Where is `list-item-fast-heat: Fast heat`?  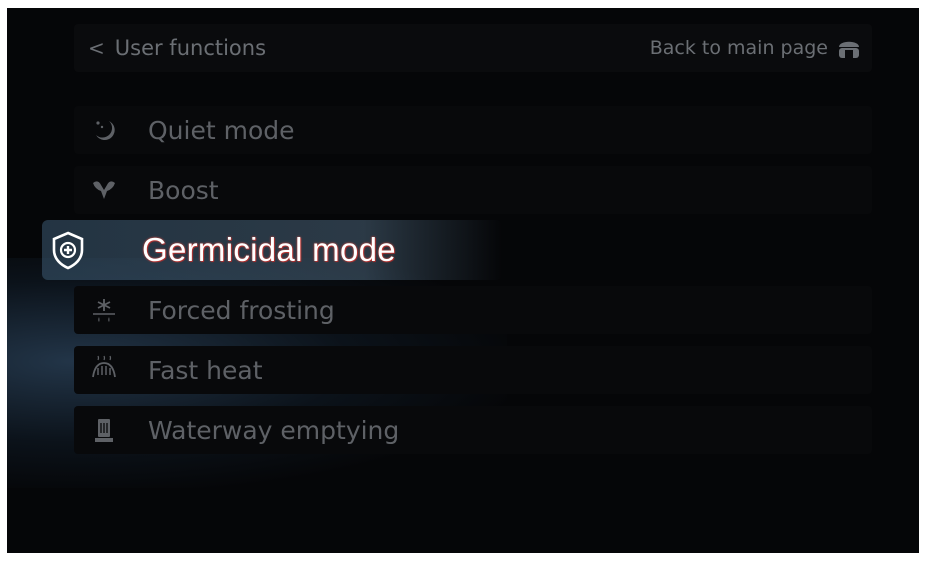 list-item-fast-heat: Fast heat is located at coordinates (473, 370).